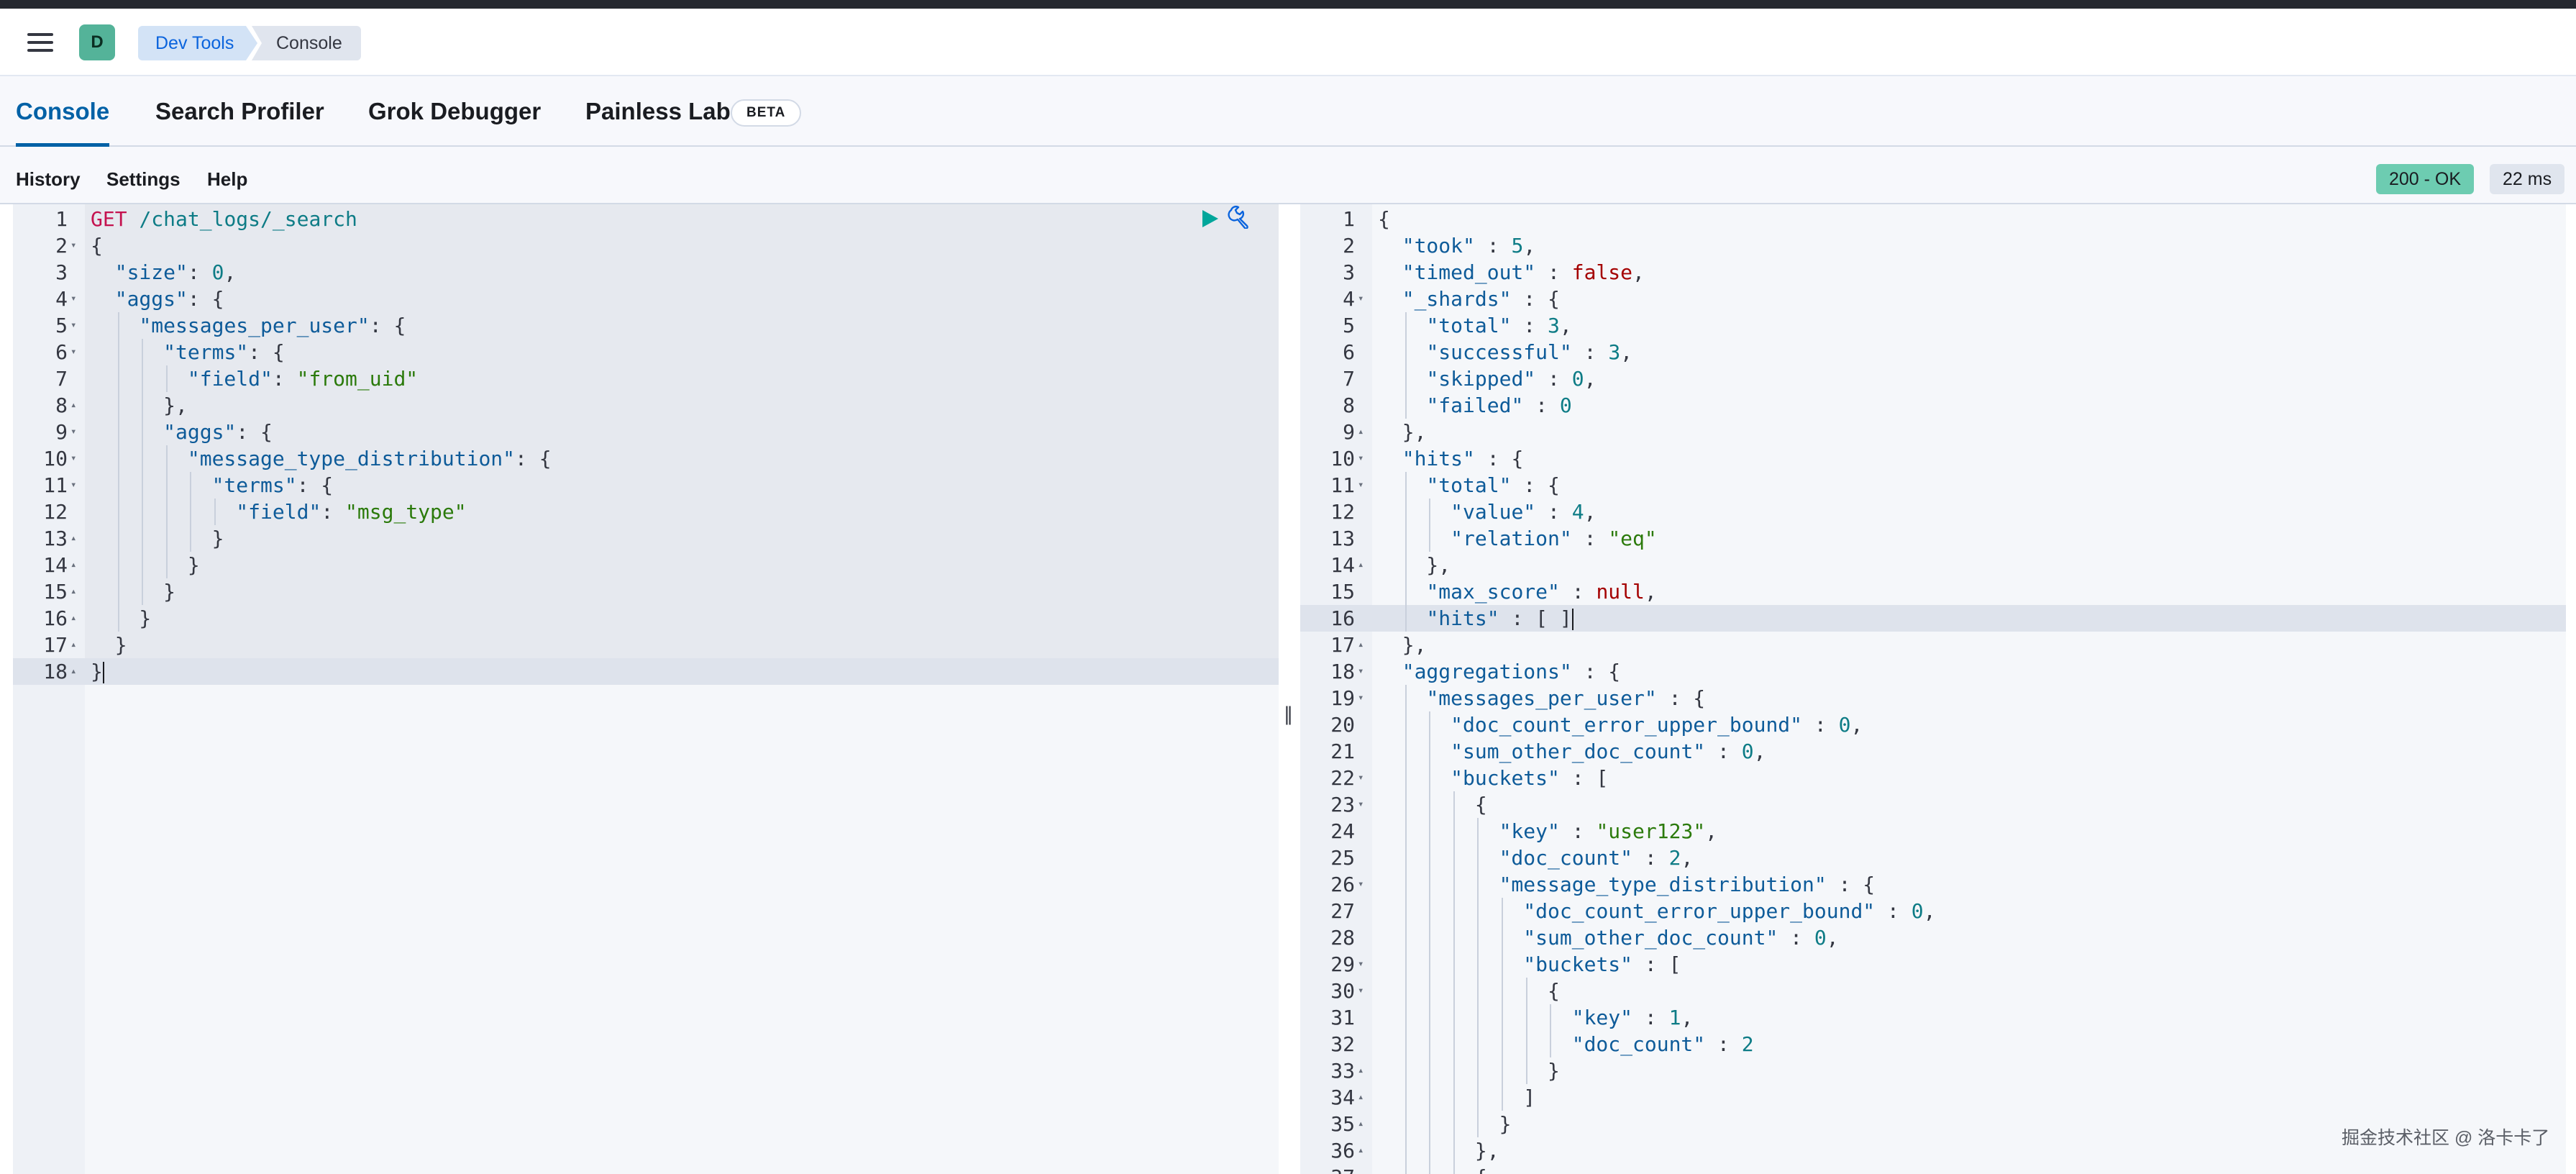  What do you see at coordinates (1933, 964) in the screenshot?
I see `response-line: 29 ▾ "buckets" : [` at bounding box center [1933, 964].